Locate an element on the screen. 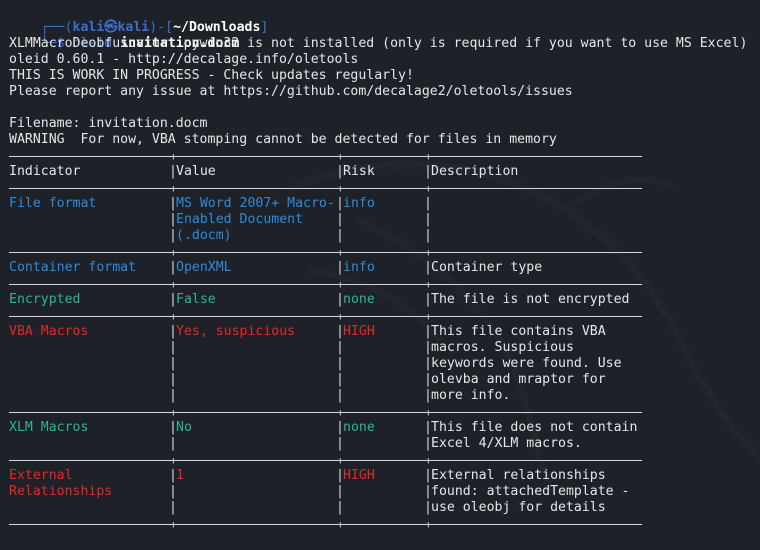 This screenshot has width=760, height=550. value-cell: No is located at coordinates (184, 427).